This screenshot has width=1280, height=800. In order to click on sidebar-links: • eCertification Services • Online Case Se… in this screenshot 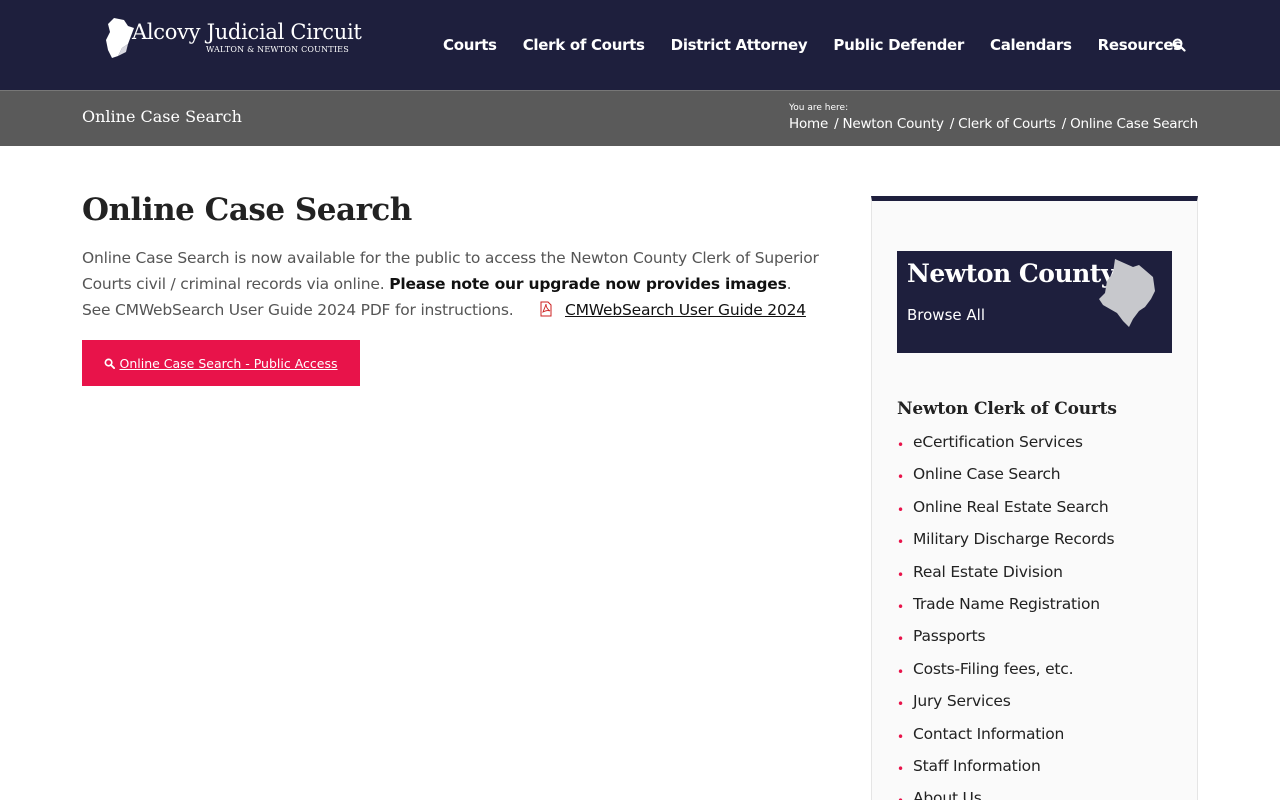, I will do `click(1006, 616)`.